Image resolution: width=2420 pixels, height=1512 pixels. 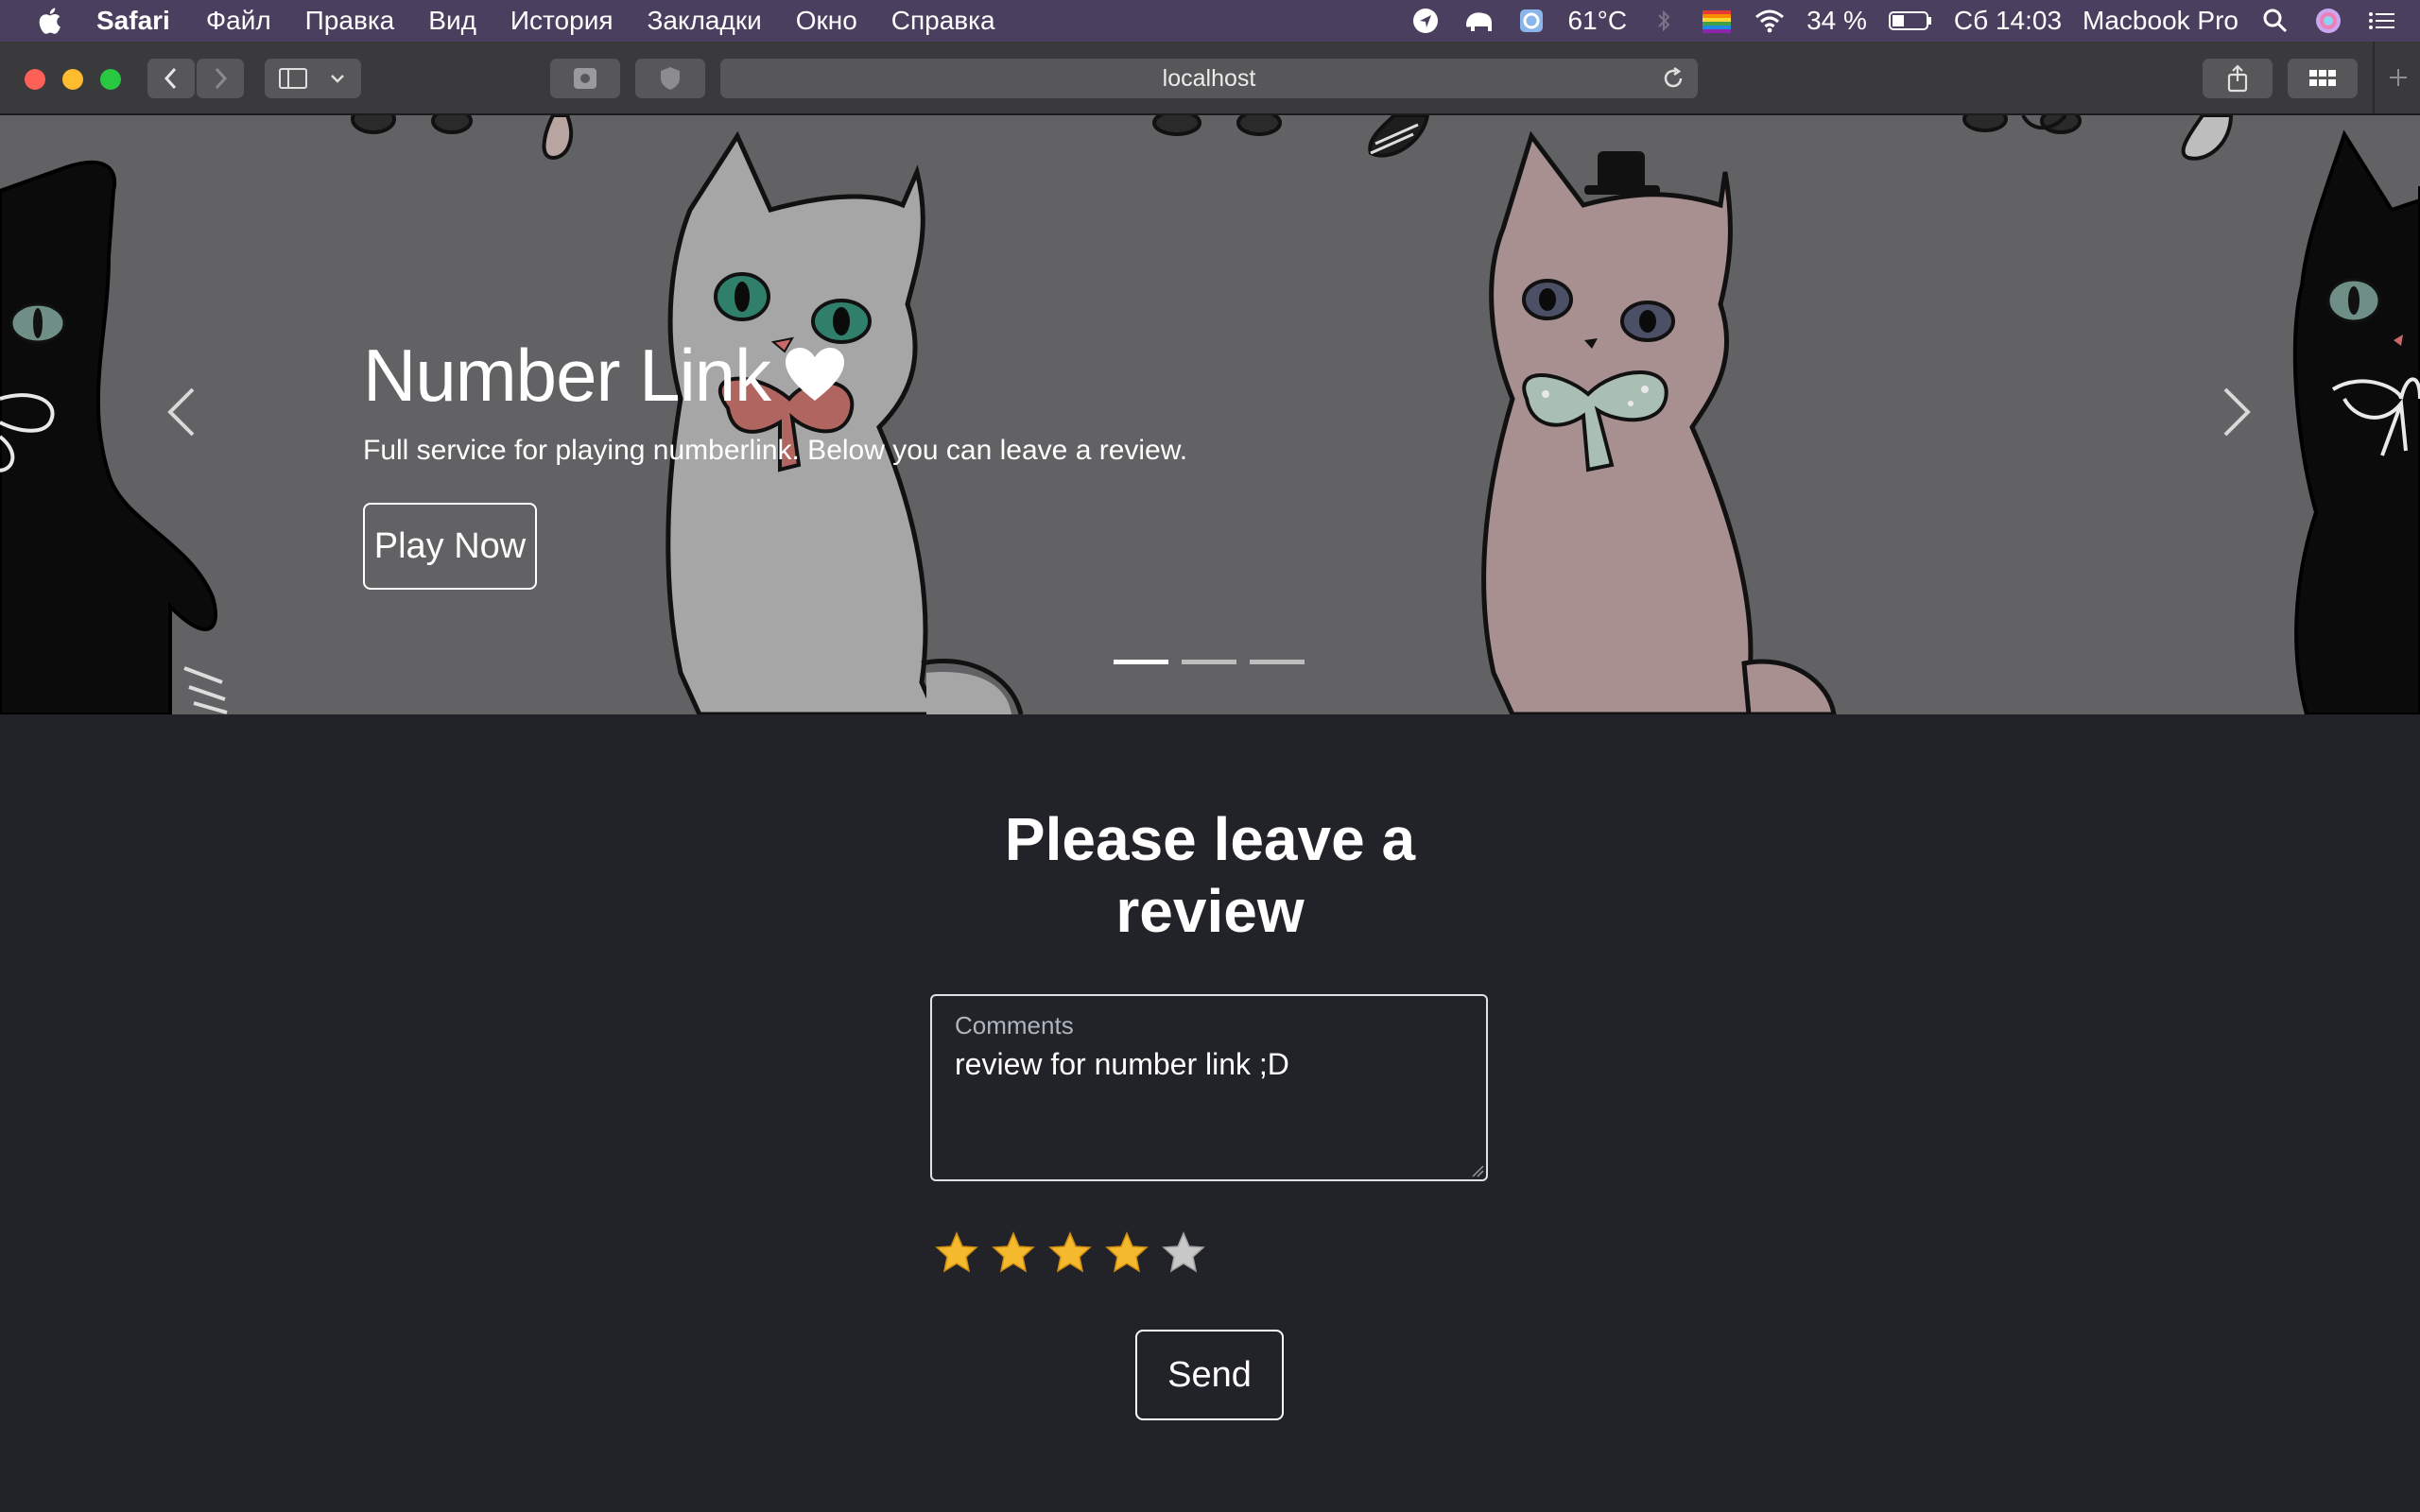 I want to click on menu-edit: Правка, so click(x=350, y=21).